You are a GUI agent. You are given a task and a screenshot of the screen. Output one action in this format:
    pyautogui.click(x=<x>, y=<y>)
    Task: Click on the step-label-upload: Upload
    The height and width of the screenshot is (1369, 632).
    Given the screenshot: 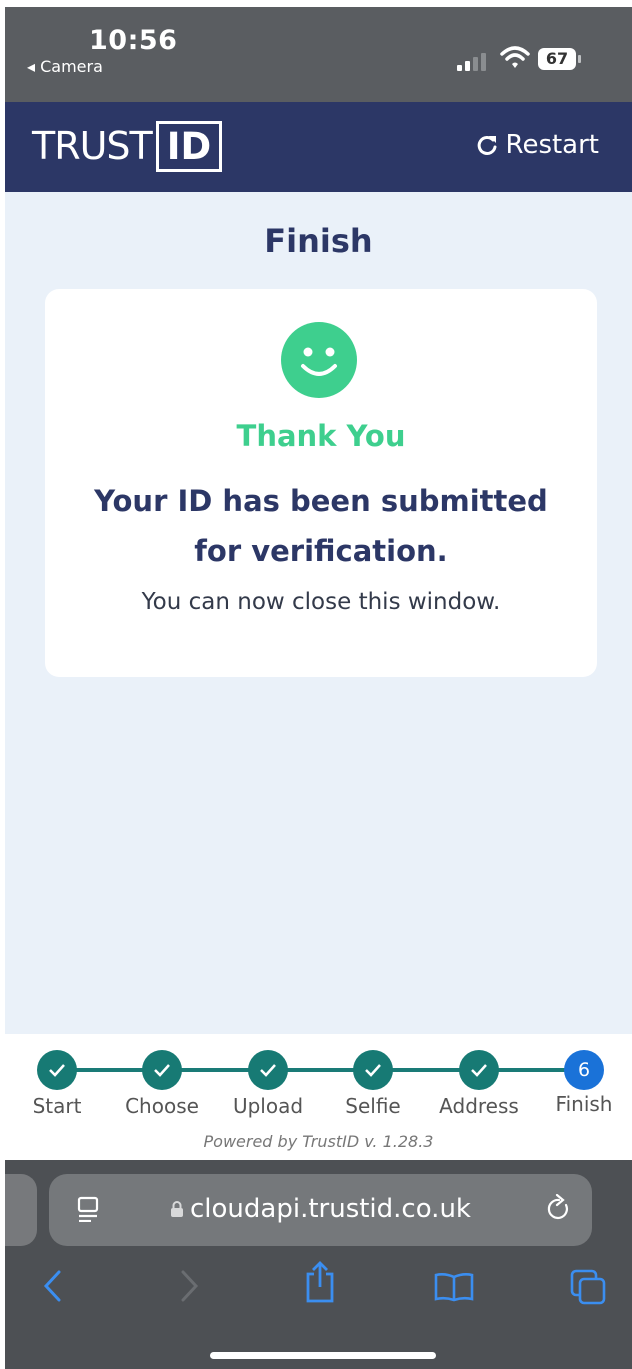 What is the action you would take?
    pyautogui.click(x=268, y=1106)
    